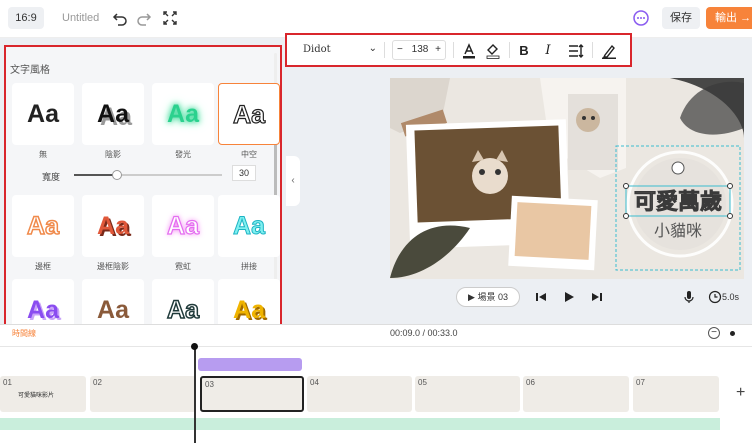 The image size is (752, 443). What do you see at coordinates (117, 175) in the screenshot?
I see `width-slider-handle` at bounding box center [117, 175].